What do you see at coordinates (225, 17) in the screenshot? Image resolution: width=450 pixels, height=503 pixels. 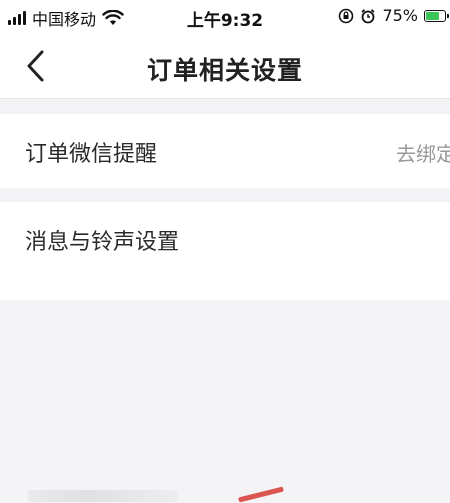 I see `status-bar: 中国移动 上午9:32 75%` at bounding box center [225, 17].